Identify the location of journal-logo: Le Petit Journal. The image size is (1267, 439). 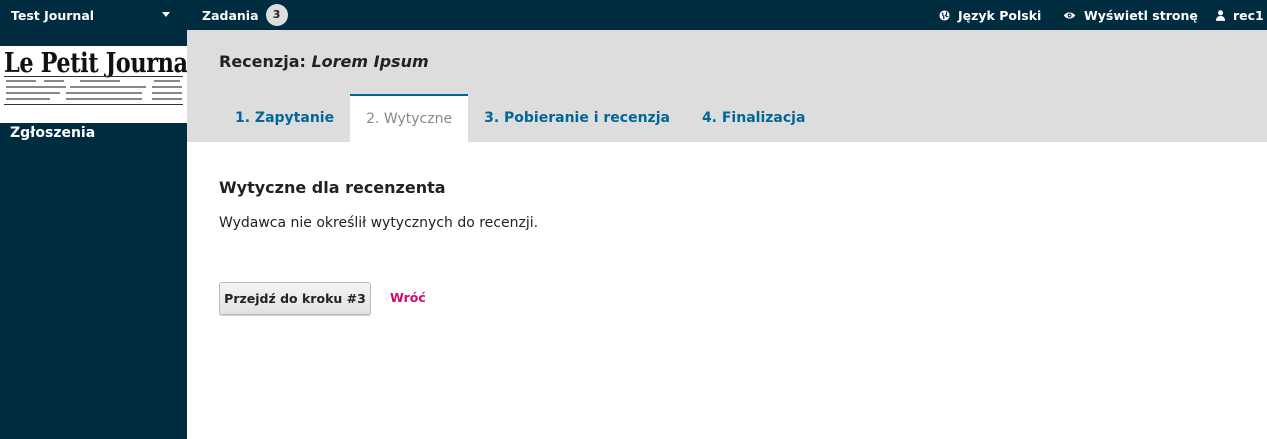
(93, 84).